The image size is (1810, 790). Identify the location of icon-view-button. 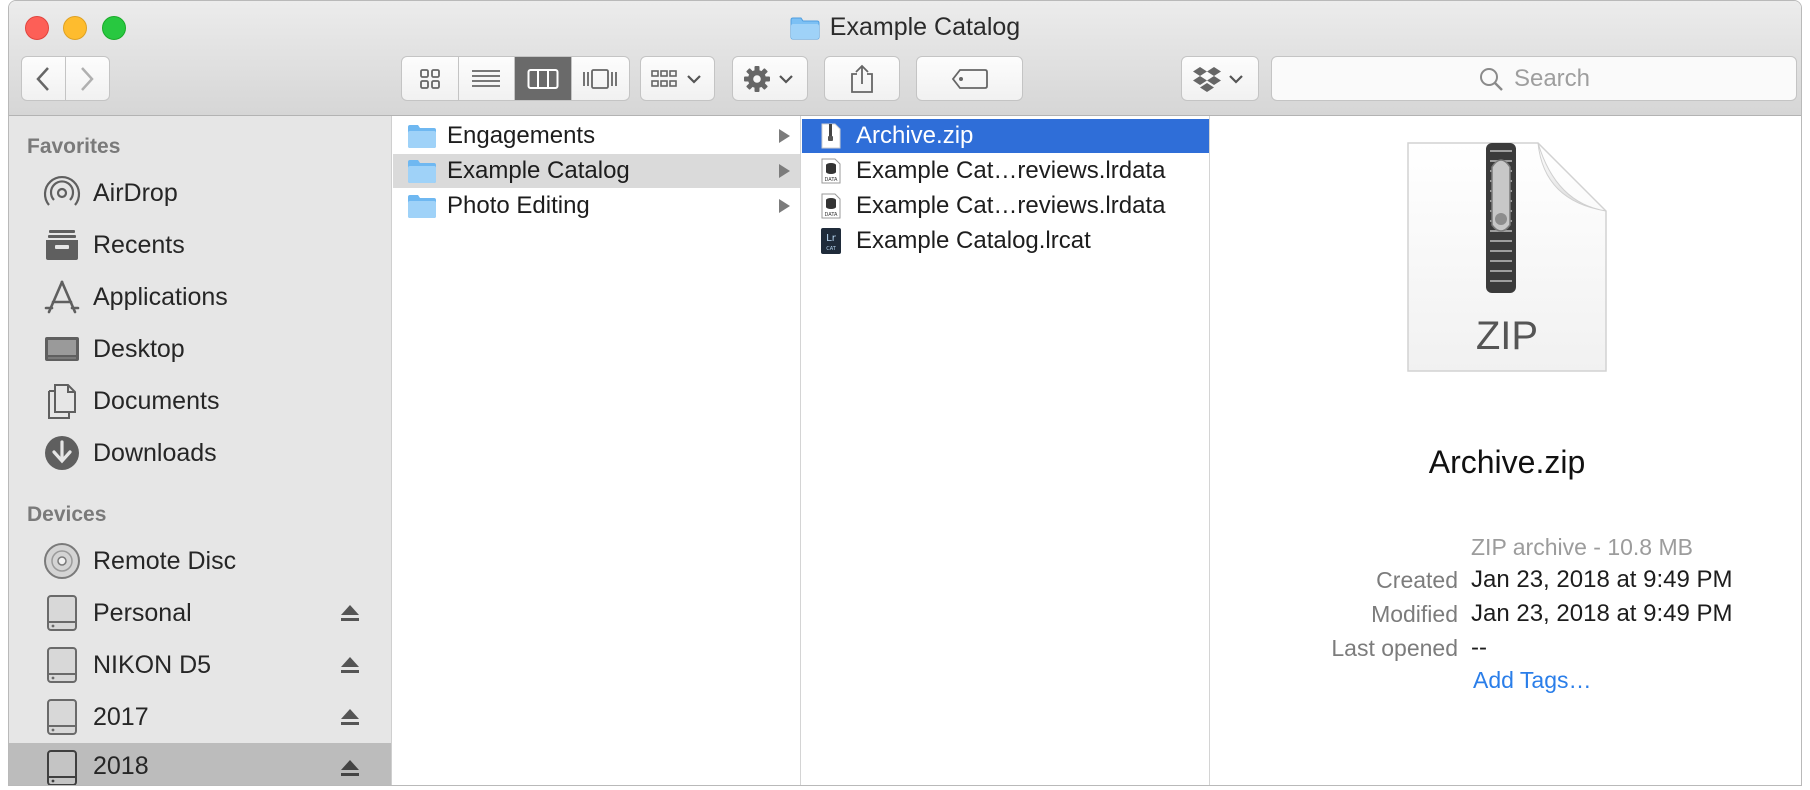
(430, 78).